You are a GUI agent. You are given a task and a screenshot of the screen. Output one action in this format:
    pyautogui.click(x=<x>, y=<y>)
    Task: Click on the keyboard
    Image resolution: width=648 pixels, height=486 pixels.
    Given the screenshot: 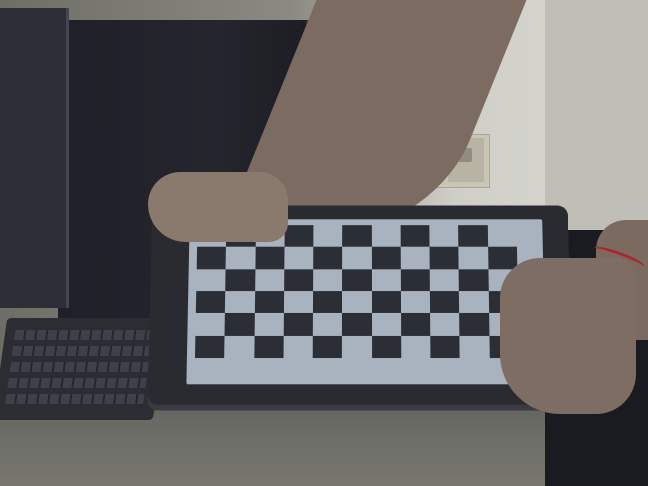 What is the action you would take?
    pyautogui.click(x=84, y=369)
    